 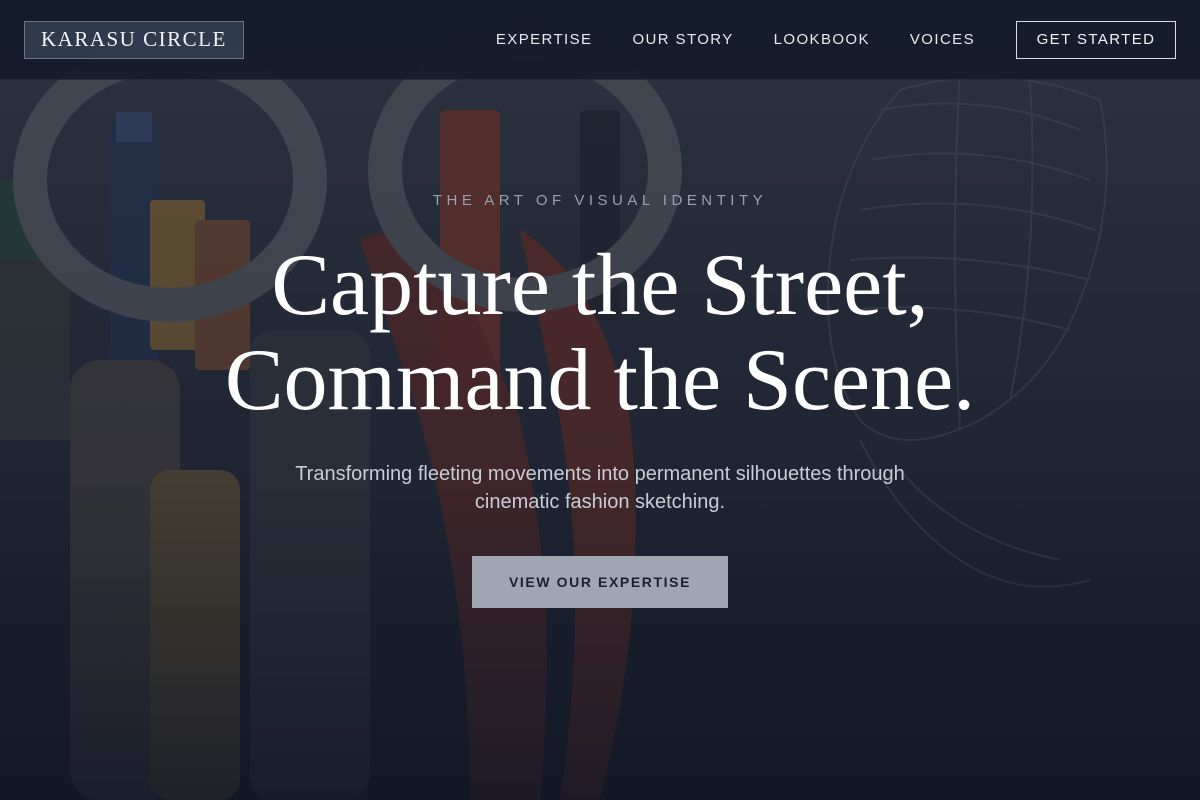 What do you see at coordinates (682, 39) in the screenshot?
I see `nav-link-our-story: OUR STORY` at bounding box center [682, 39].